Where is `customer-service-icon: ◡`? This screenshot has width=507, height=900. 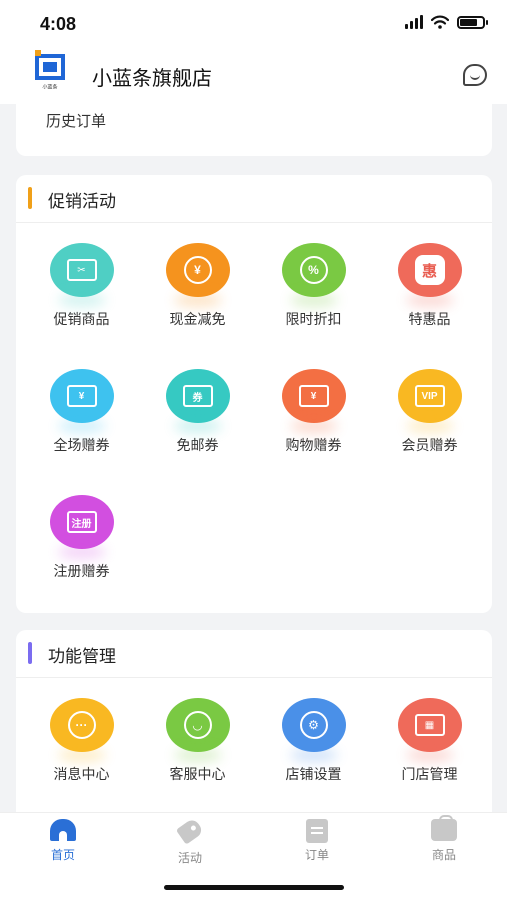 customer-service-icon: ◡ is located at coordinates (197, 725).